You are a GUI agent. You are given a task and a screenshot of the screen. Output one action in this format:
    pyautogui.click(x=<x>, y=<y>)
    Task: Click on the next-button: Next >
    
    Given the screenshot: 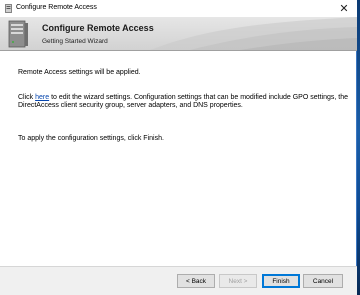 What is the action you would take?
    pyautogui.click(x=238, y=281)
    